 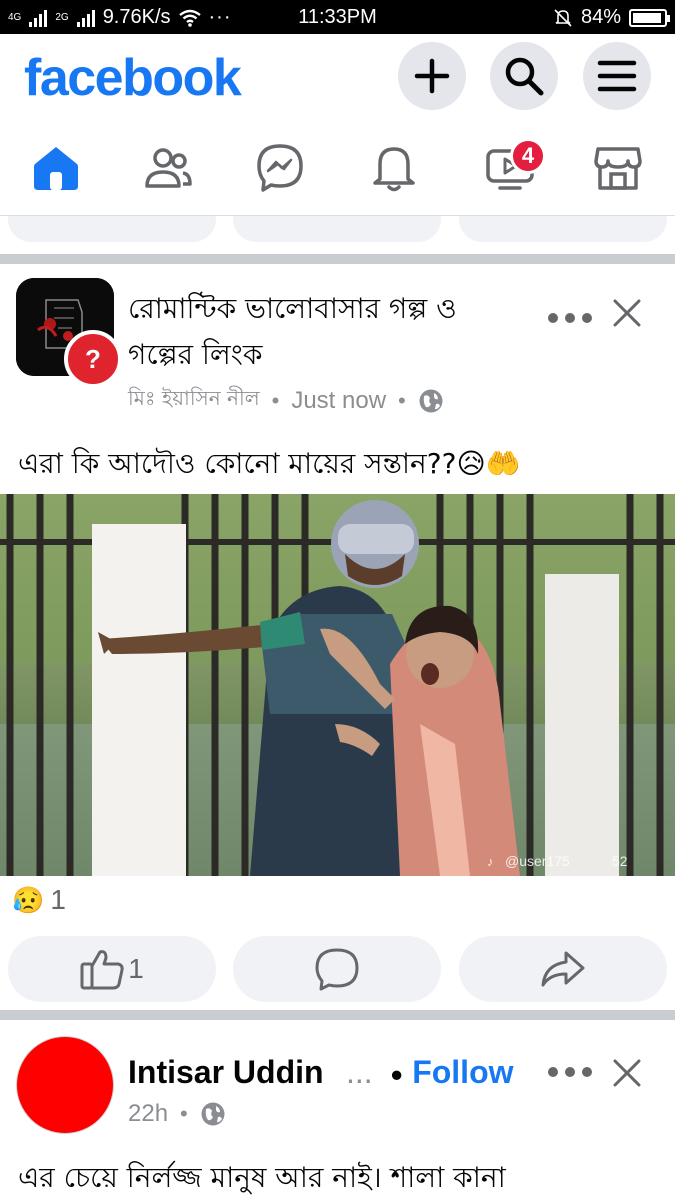 I want to click on menu-icon, so click(x=617, y=76).